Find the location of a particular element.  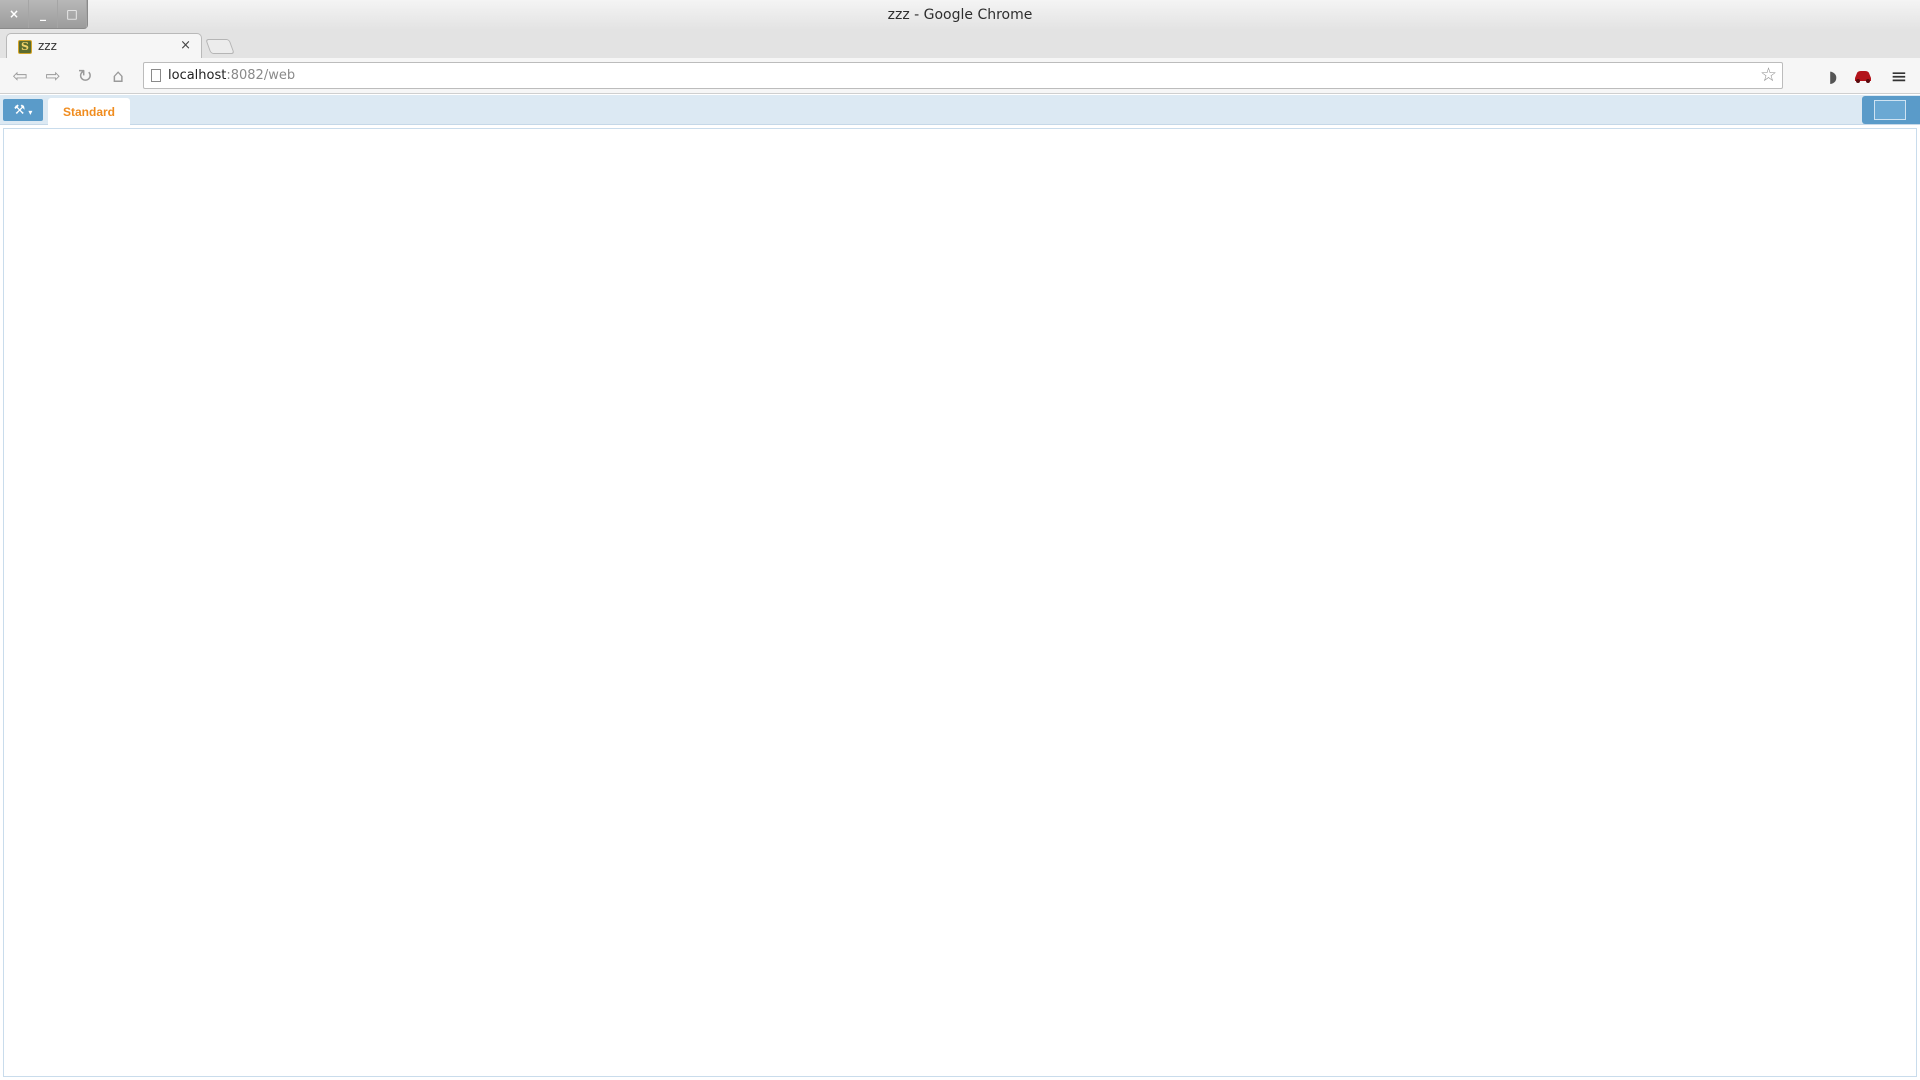

panel-toggle-button is located at coordinates (1891, 110).